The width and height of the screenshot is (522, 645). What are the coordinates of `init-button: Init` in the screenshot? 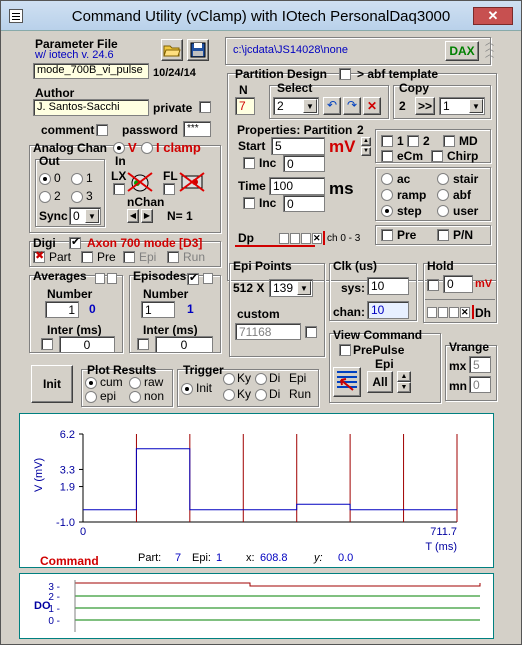 It's located at (52, 384).